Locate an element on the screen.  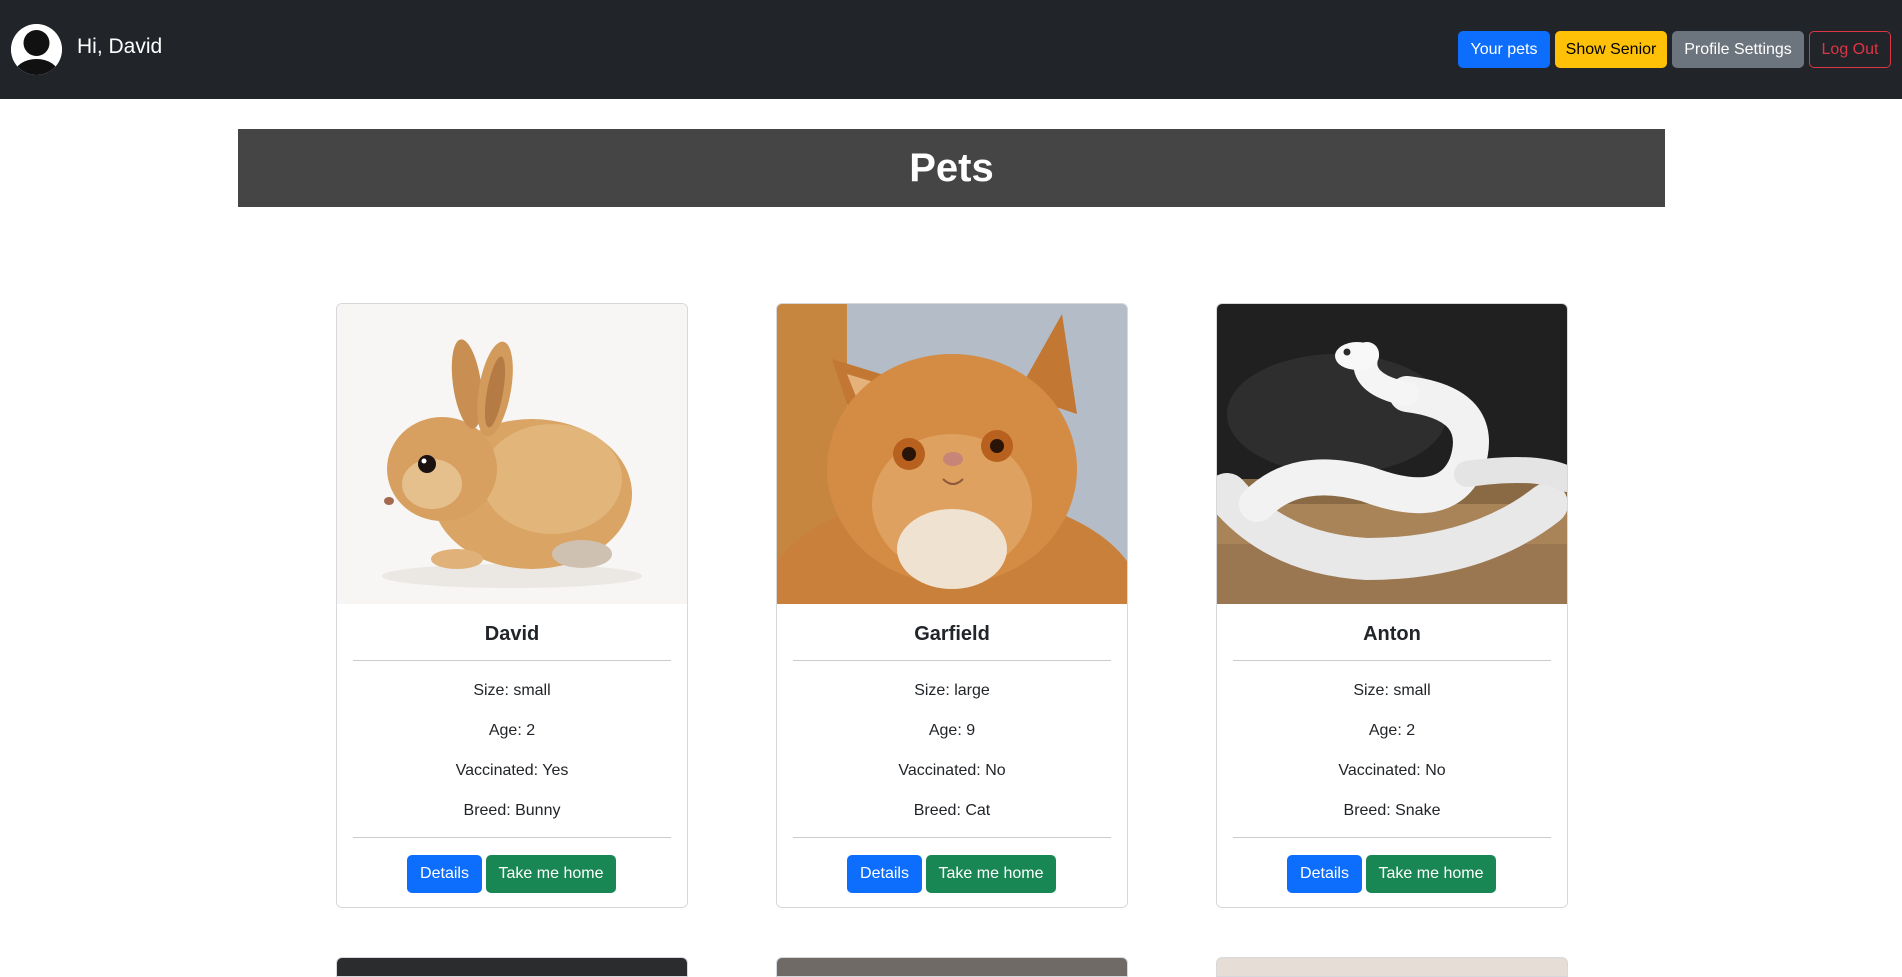
pet-photo-snake is located at coordinates (1392, 454).